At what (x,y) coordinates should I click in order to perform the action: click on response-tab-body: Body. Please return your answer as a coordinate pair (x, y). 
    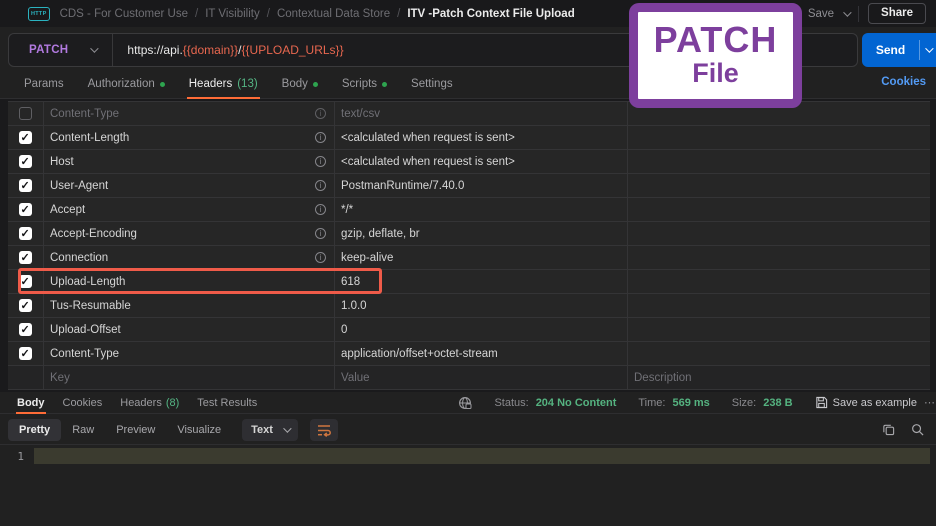
    Looking at the image, I should click on (31, 403).